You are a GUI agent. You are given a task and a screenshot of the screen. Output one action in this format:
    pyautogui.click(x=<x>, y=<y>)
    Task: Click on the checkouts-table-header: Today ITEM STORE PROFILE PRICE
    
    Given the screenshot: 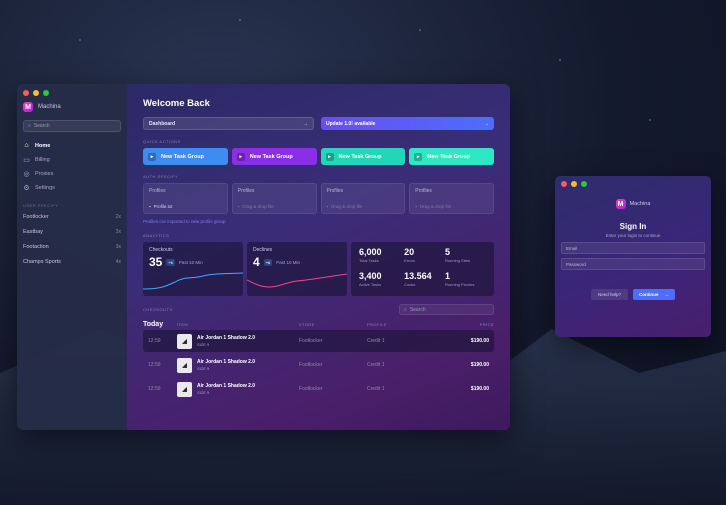 What is the action you would take?
    pyautogui.click(x=318, y=324)
    